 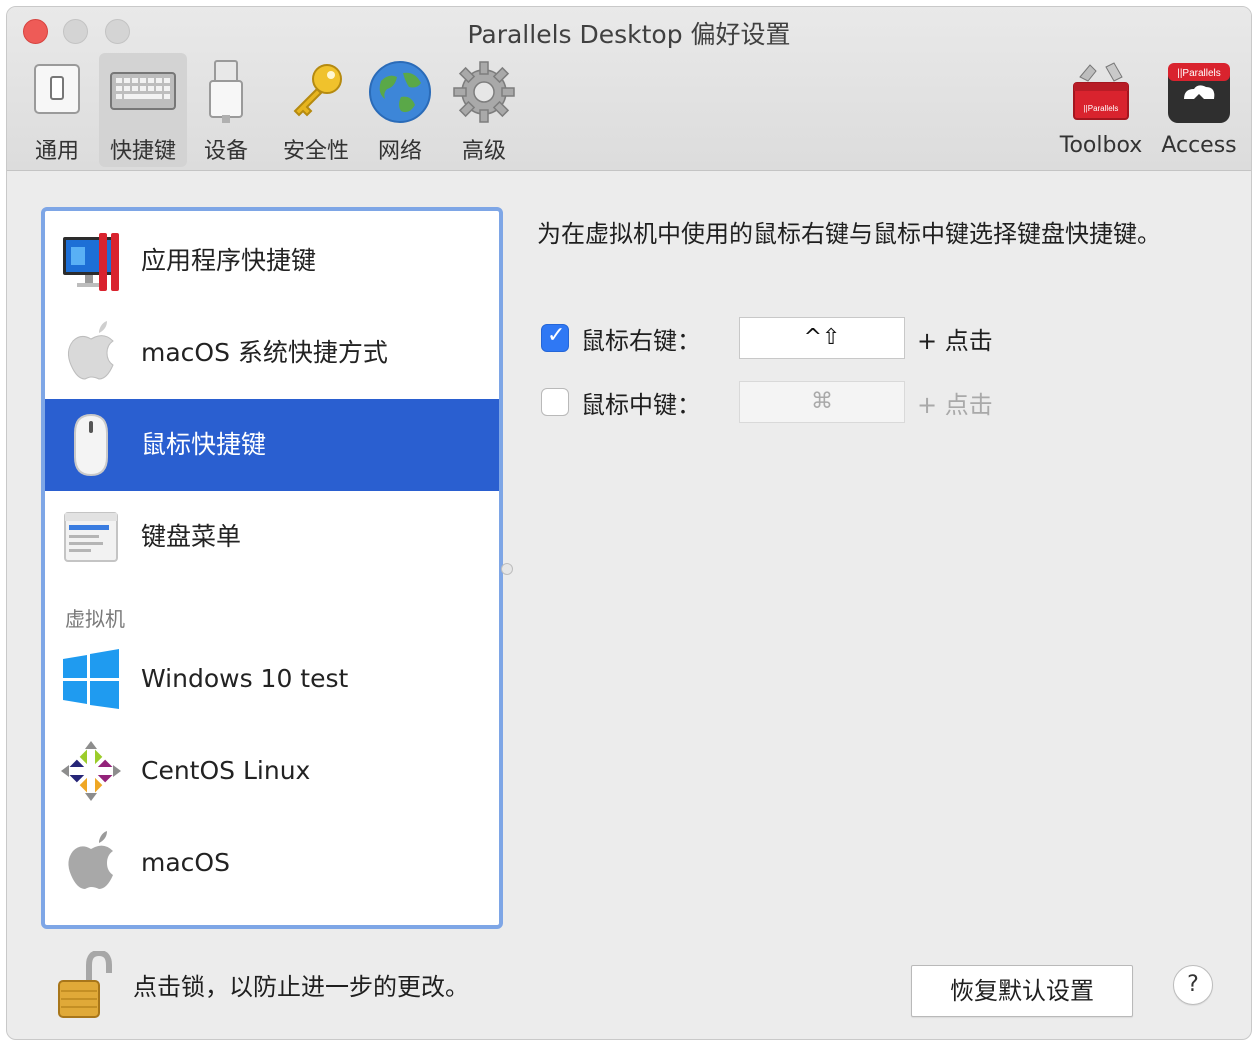 I want to click on lock-message: 点击锁，以防止进一步的更改。, so click(x=301, y=987).